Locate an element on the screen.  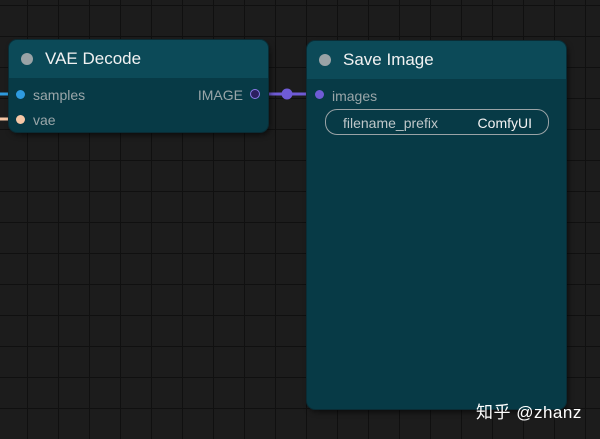
vae-decode-header: VAE Decode is located at coordinates (138, 59).